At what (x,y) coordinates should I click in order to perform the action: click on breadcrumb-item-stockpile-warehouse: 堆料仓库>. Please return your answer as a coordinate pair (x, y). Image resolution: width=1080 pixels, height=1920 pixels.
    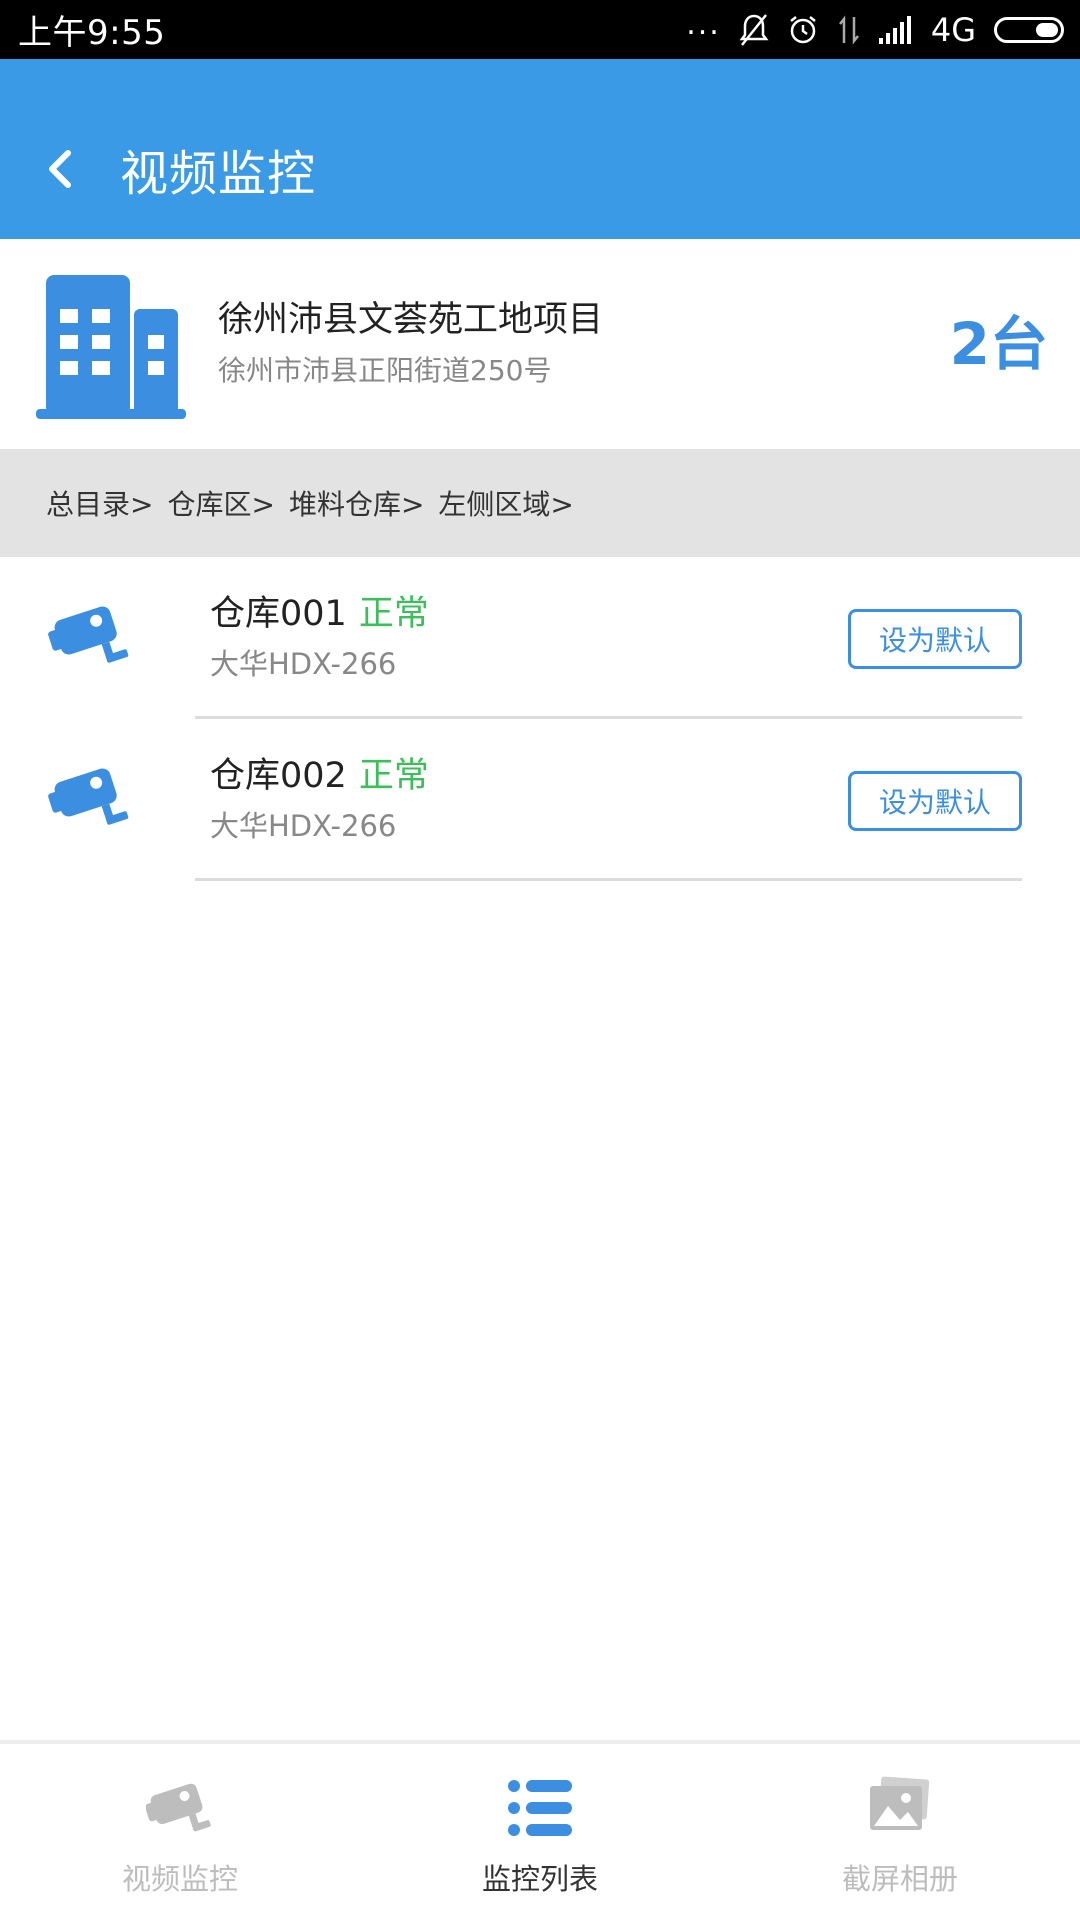
    Looking at the image, I should click on (356, 503).